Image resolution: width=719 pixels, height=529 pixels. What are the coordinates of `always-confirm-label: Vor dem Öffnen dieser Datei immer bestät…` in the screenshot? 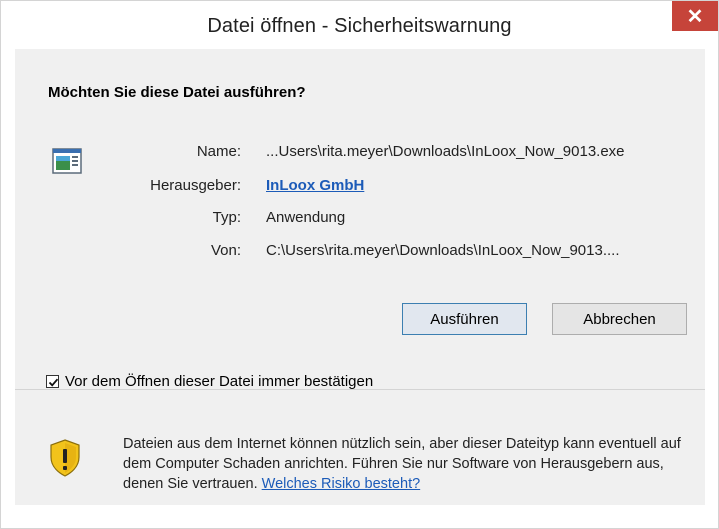 It's located at (219, 381).